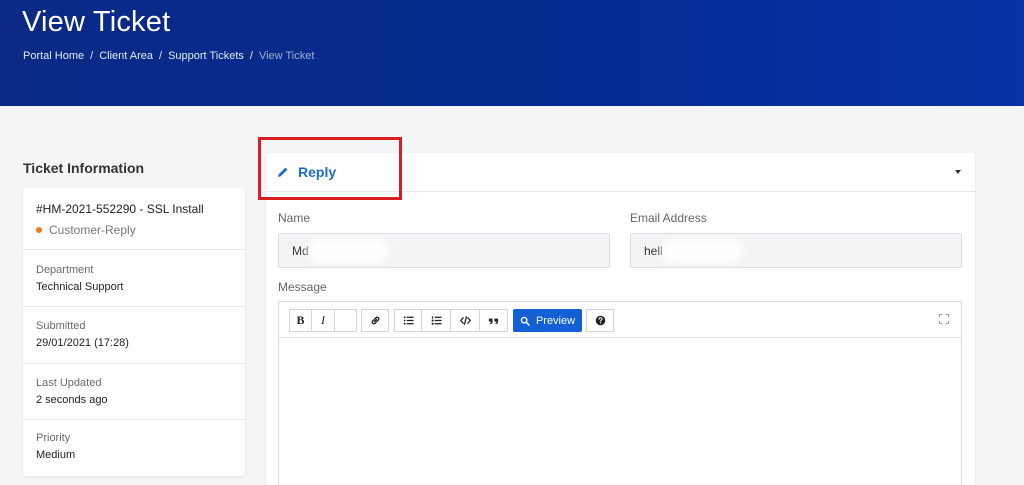 The image size is (1024, 485). What do you see at coordinates (294, 218) in the screenshot?
I see `name-label: Name` at bounding box center [294, 218].